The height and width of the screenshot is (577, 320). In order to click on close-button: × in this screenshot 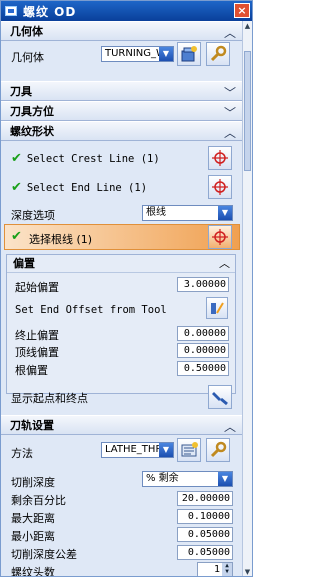, I will do `click(242, 10)`.